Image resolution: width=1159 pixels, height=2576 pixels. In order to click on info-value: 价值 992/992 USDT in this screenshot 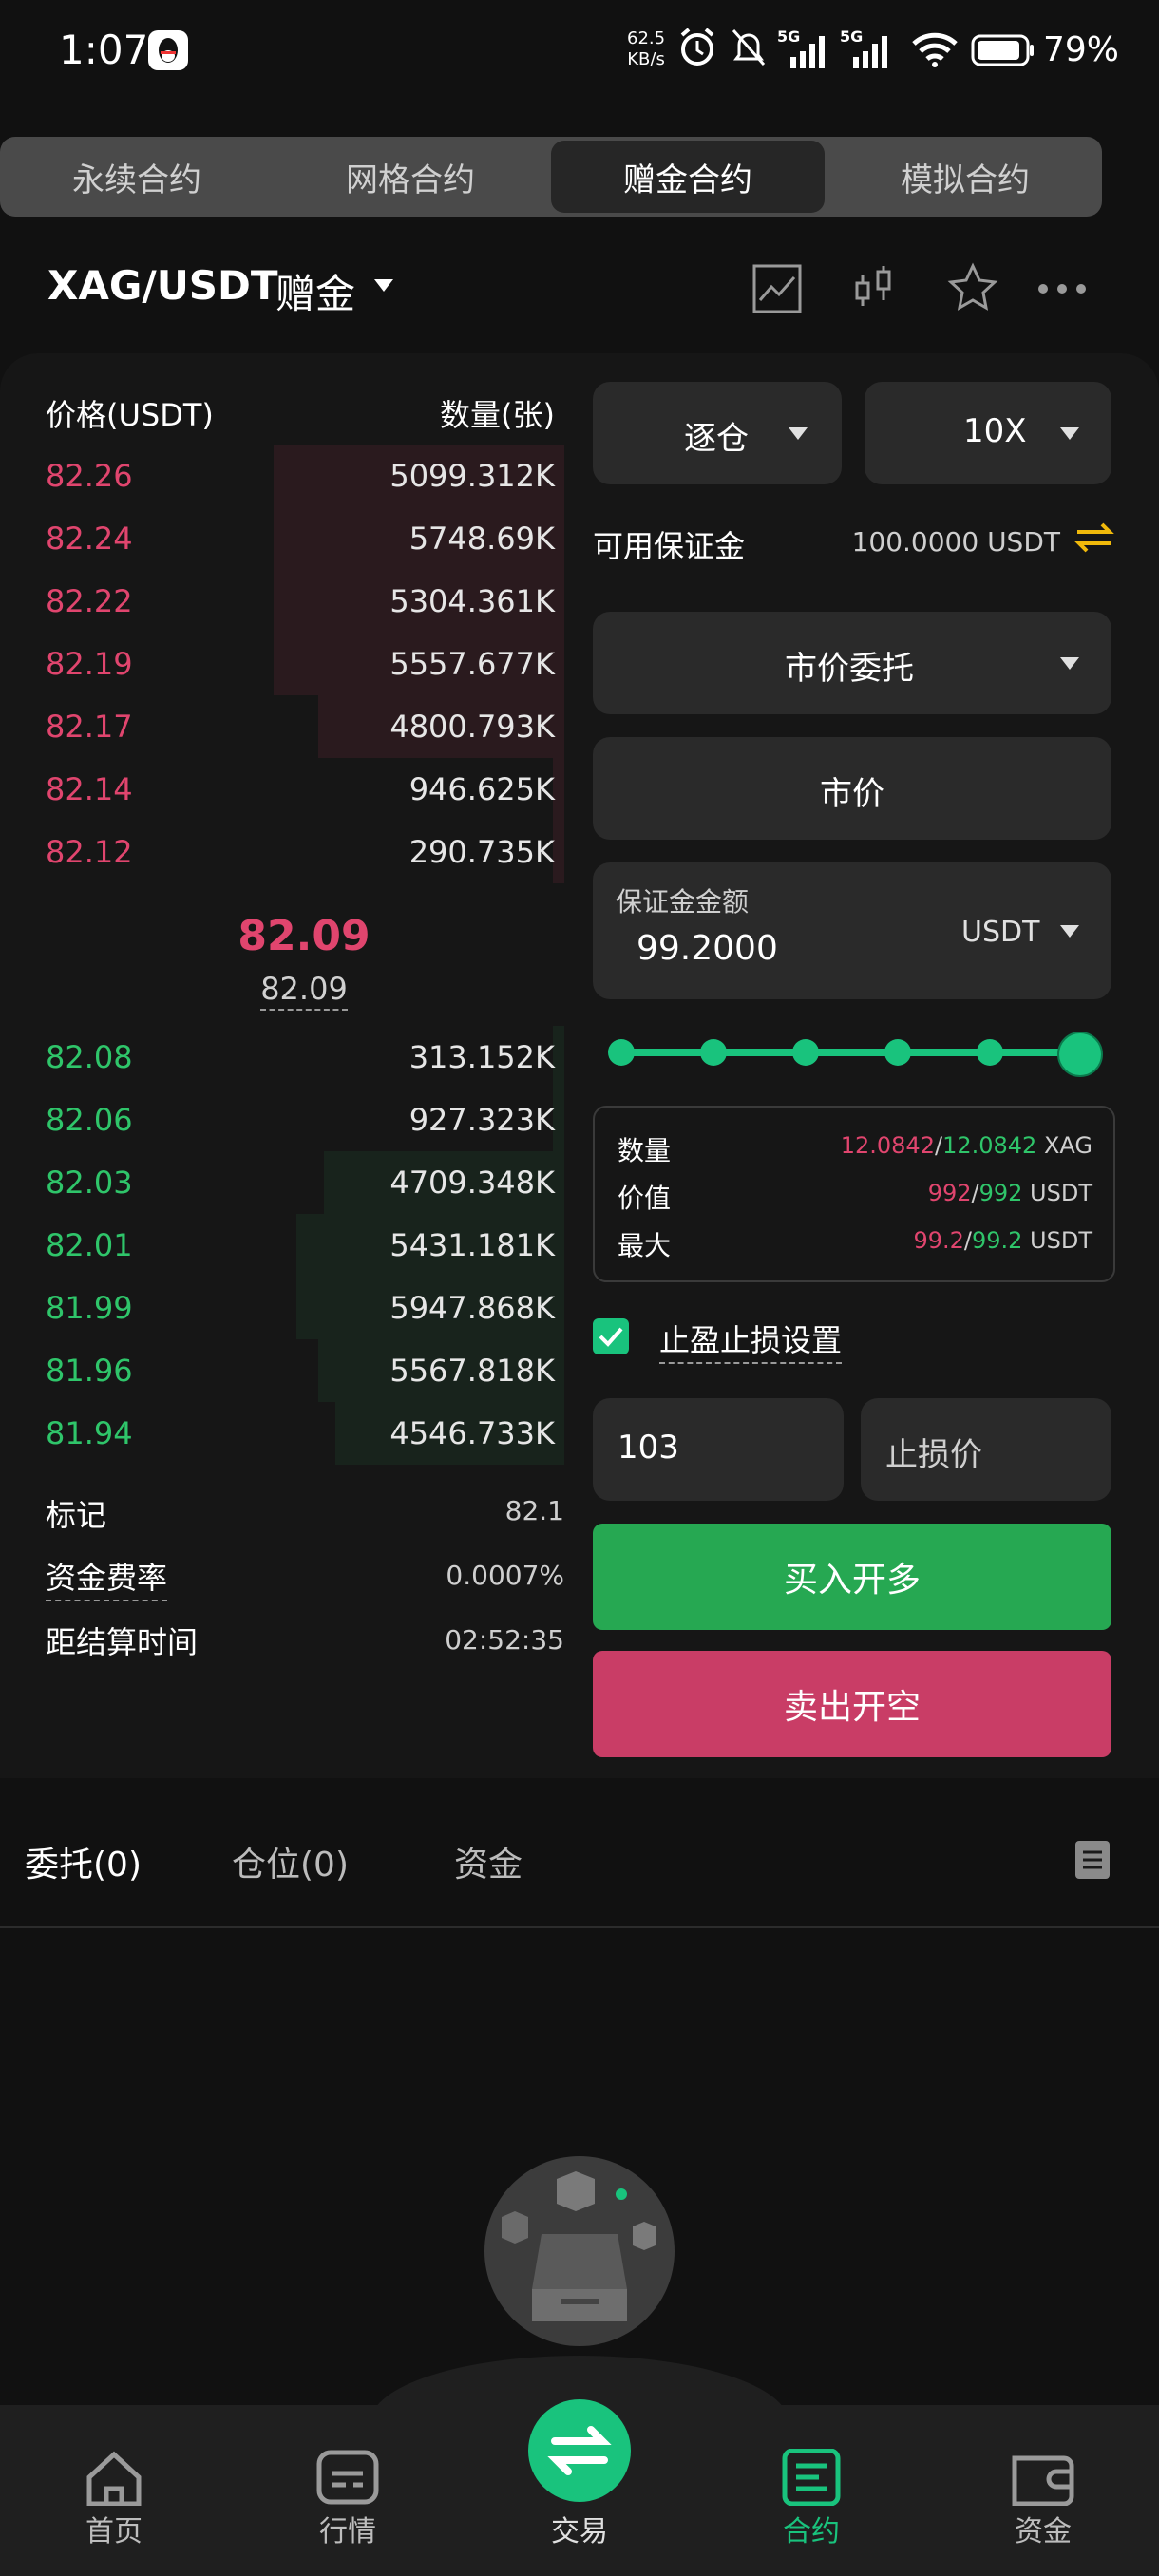, I will do `click(855, 1197)`.